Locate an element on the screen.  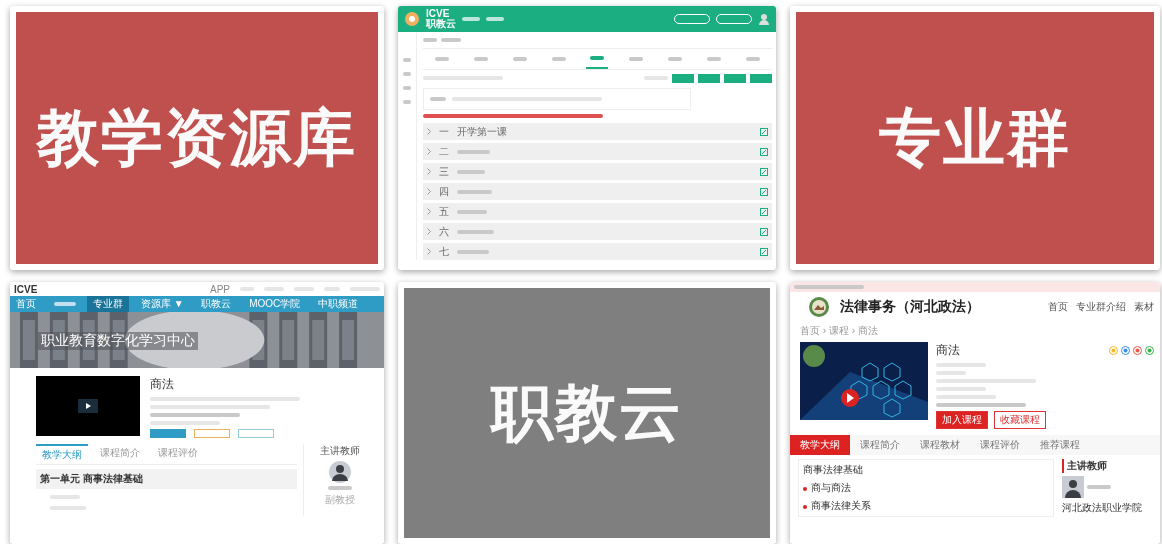
lesson-item: 商与商法 is located at coordinates (926, 488).